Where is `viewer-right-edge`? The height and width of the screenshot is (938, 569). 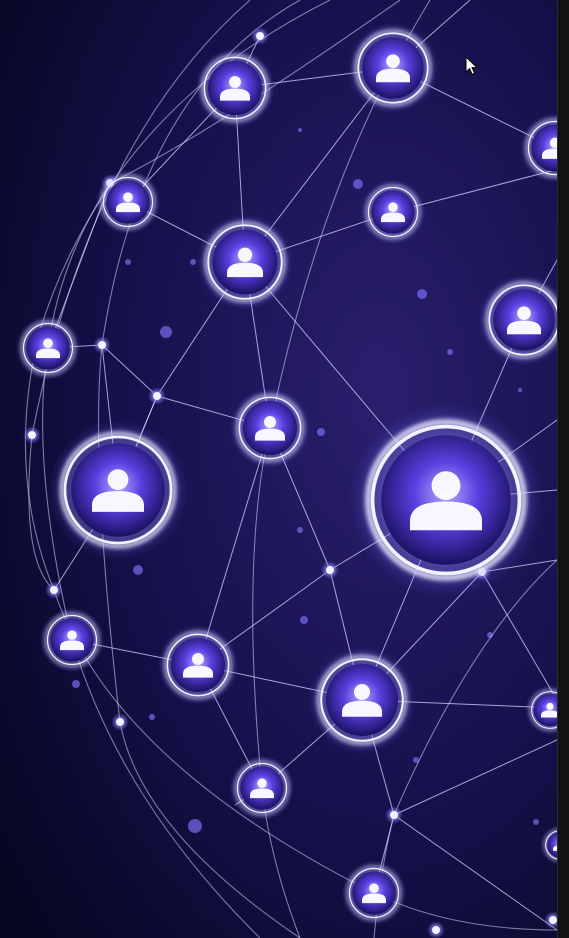
viewer-right-edge is located at coordinates (563, 469).